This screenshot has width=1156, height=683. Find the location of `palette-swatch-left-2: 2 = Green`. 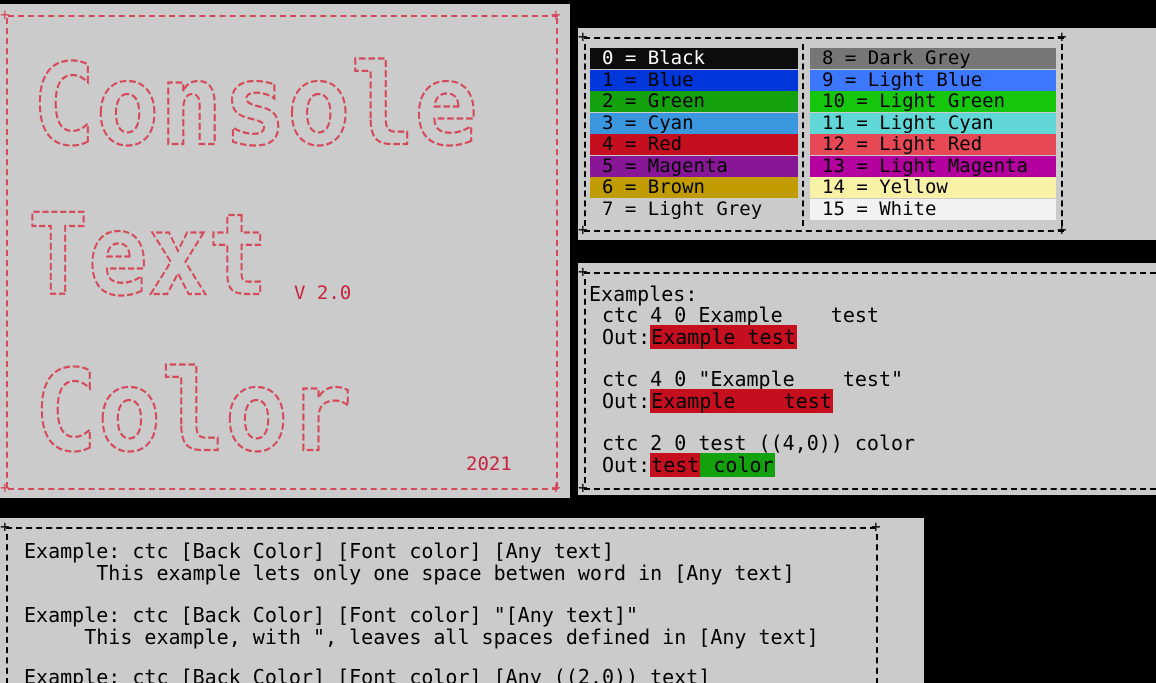

palette-swatch-left-2: 2 = Green is located at coordinates (694, 101).